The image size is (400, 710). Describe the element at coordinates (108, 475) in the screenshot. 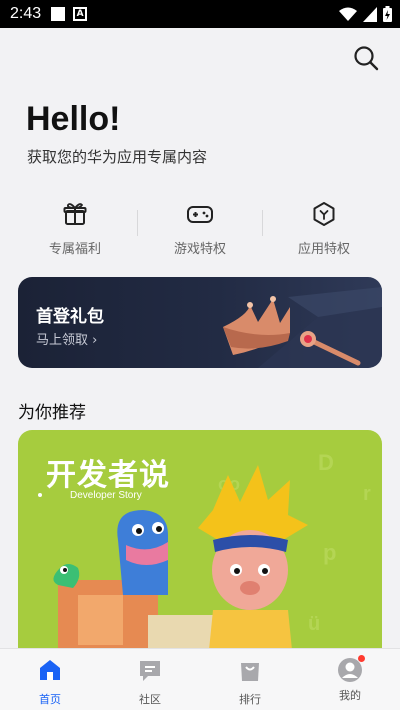

I see `card-title: 开发者说` at that location.